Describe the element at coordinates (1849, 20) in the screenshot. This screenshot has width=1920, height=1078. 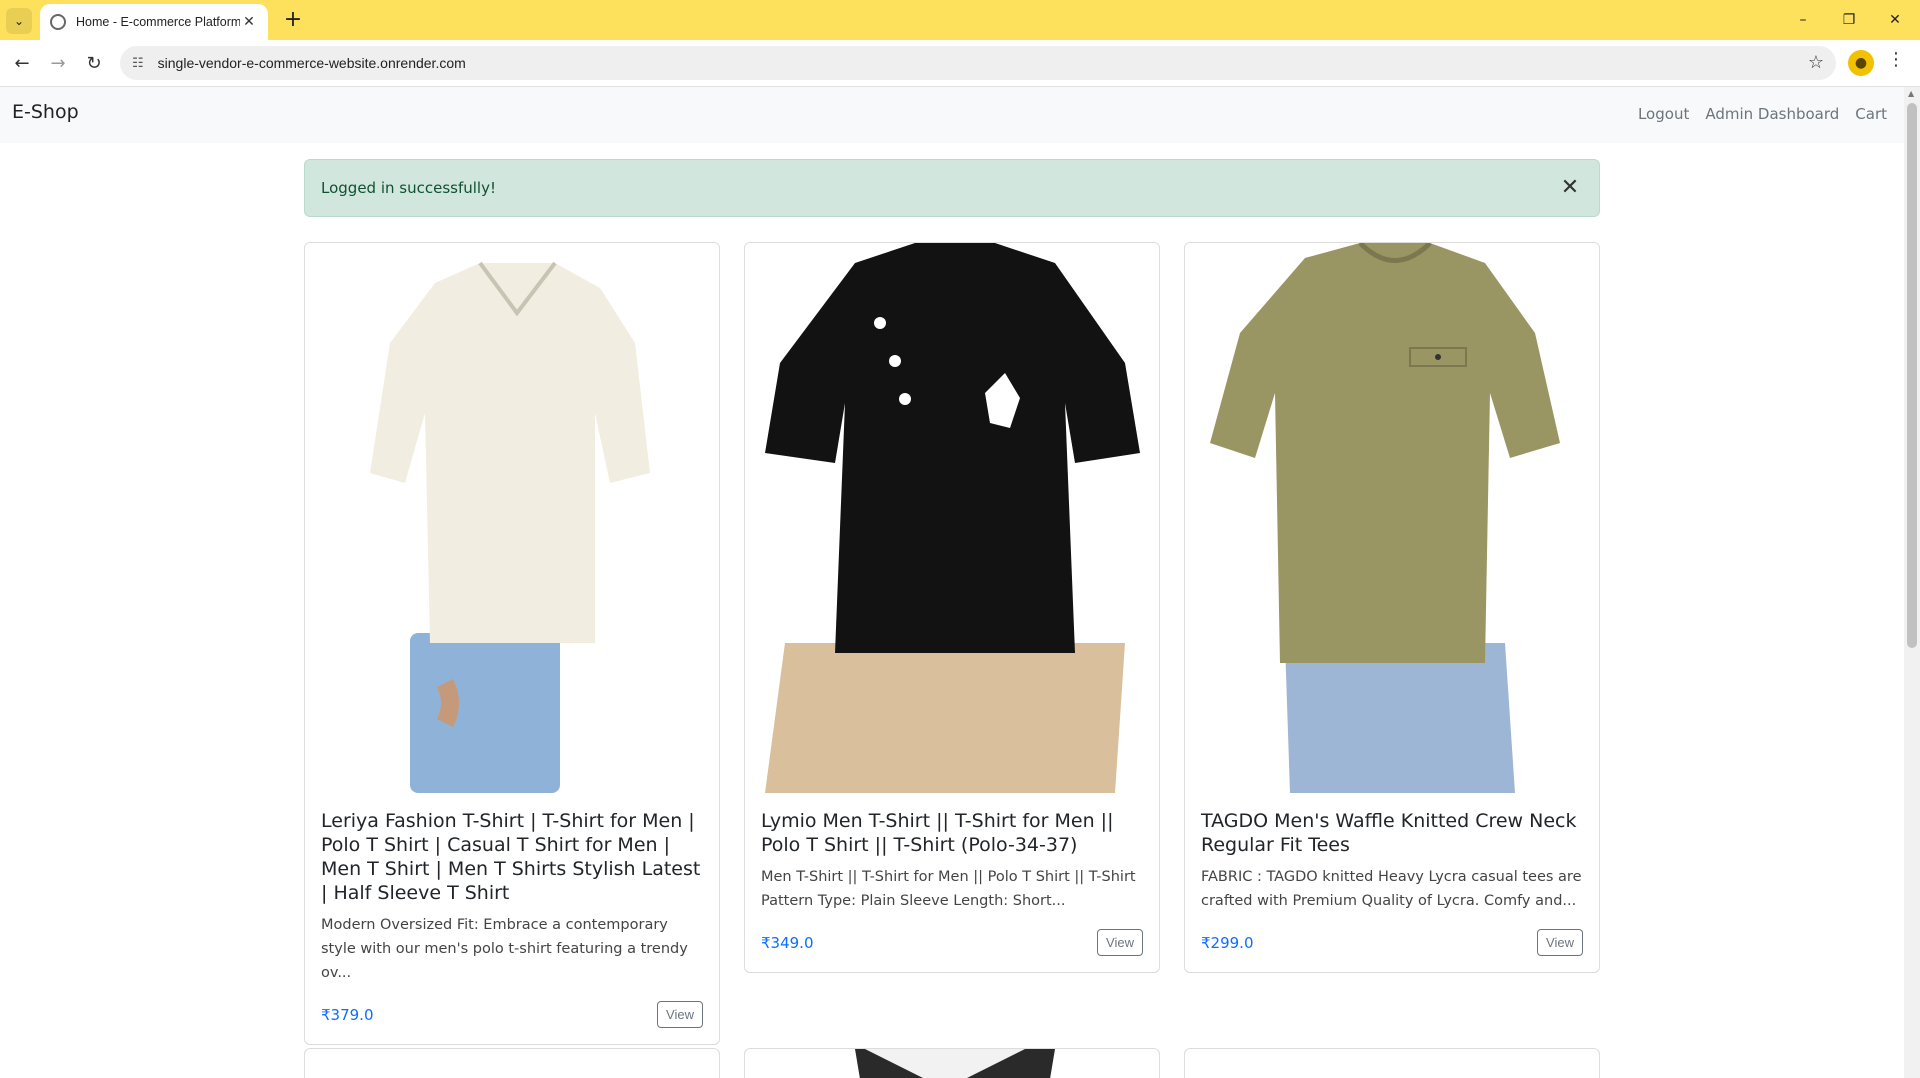
I see `restore-icon: ❐` at that location.